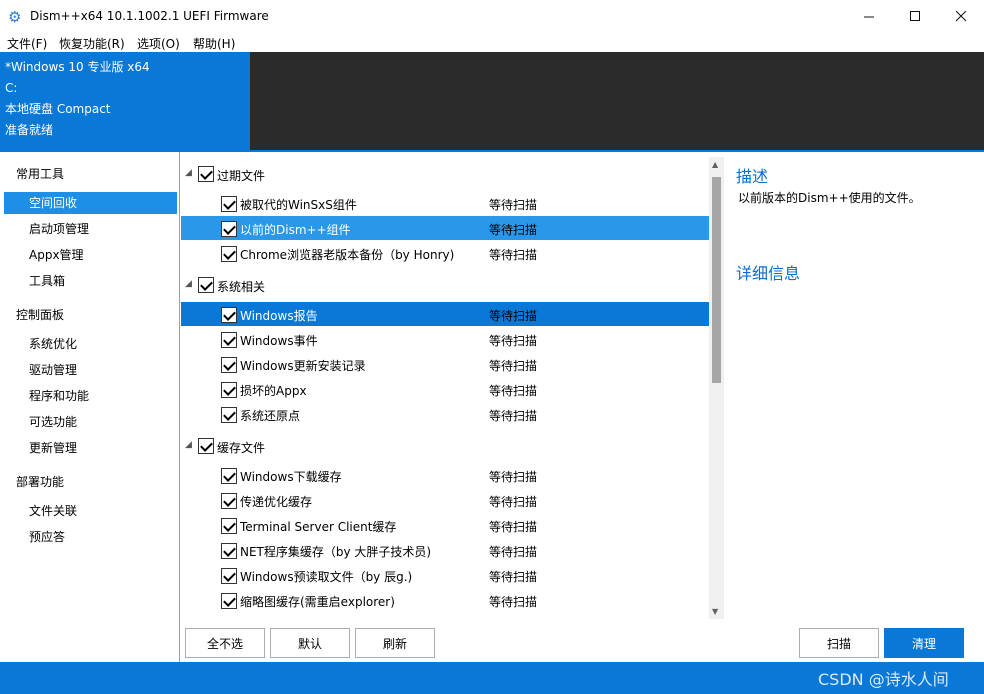  What do you see at coordinates (90, 281) in the screenshot?
I see `sidebar-item-toolbox: 工具箱` at bounding box center [90, 281].